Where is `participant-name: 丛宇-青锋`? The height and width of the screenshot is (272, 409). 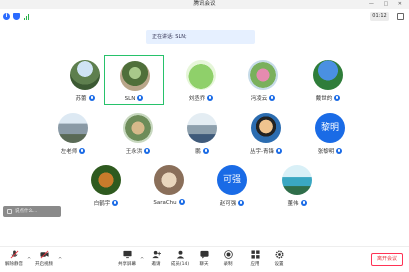 participant-name: 丛宇-青锋 is located at coordinates (262, 152).